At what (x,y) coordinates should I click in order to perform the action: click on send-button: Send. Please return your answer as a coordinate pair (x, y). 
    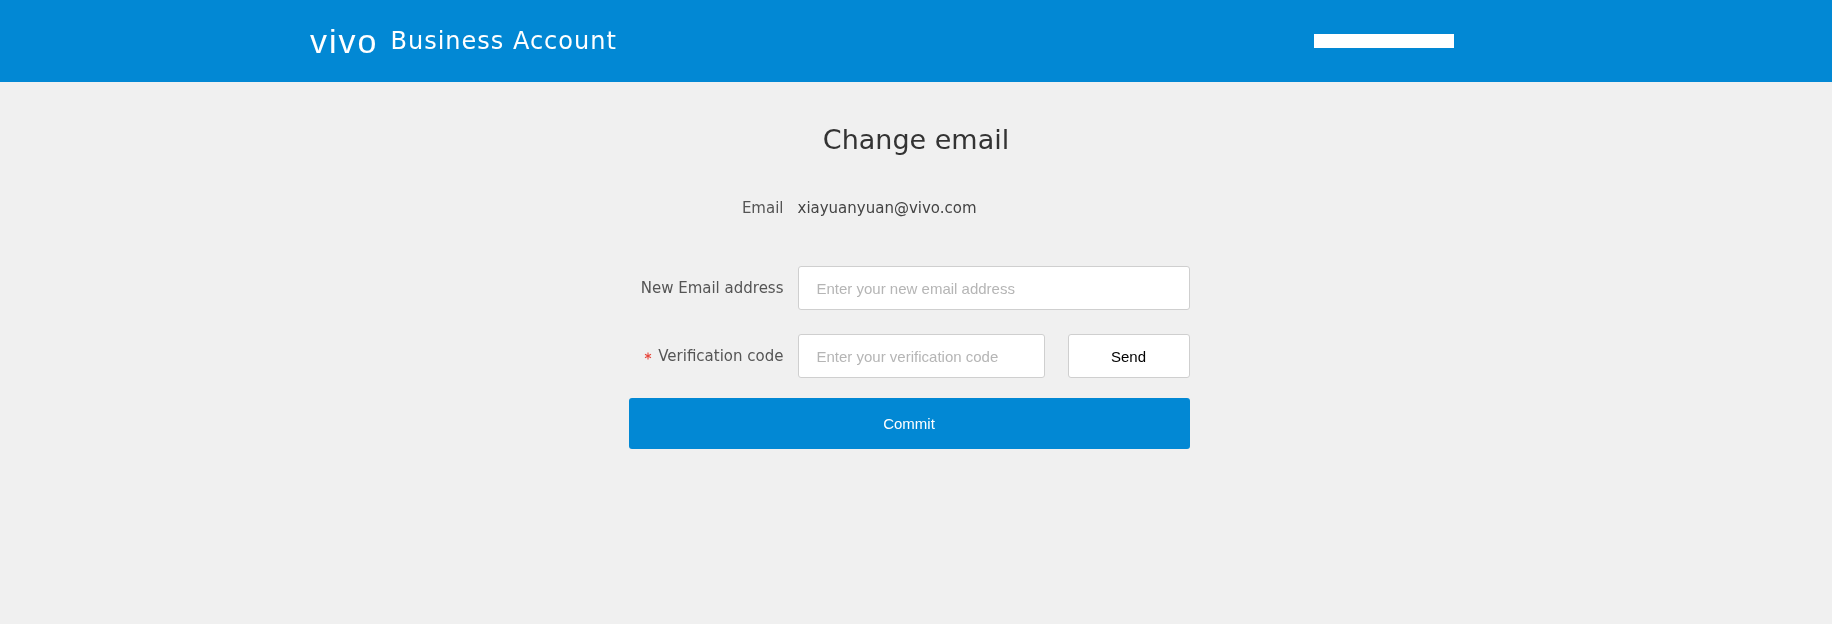
    Looking at the image, I should click on (1128, 356).